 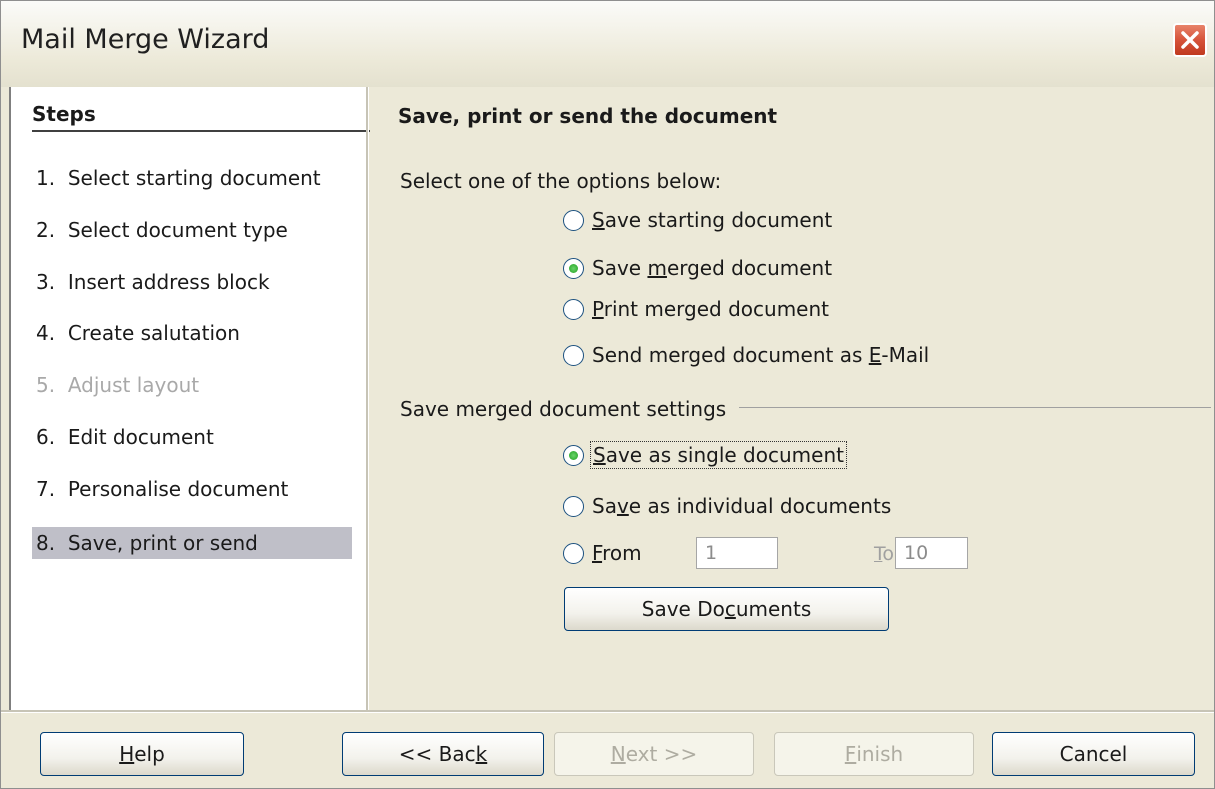 What do you see at coordinates (742, 506) in the screenshot?
I see `option-label: Save as individual documents` at bounding box center [742, 506].